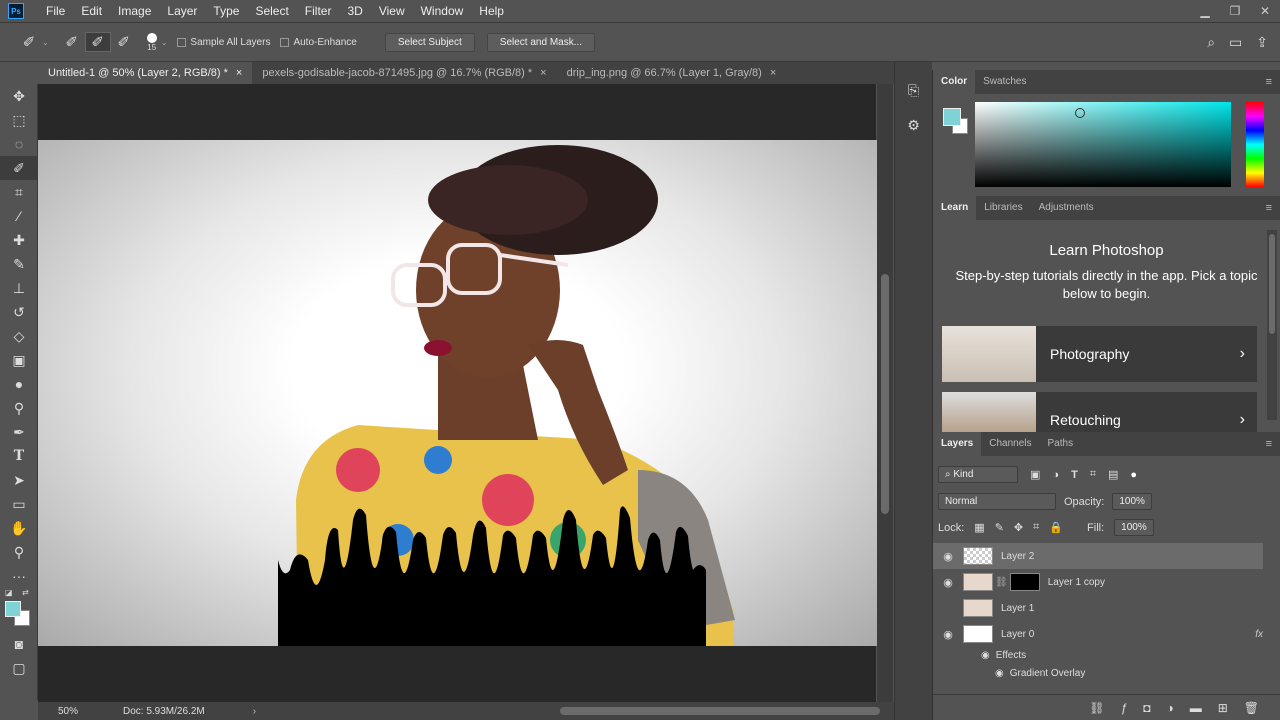 The height and width of the screenshot is (720, 1280). I want to click on sample-all-layers-checkbox: Sample All Layers, so click(223, 42).